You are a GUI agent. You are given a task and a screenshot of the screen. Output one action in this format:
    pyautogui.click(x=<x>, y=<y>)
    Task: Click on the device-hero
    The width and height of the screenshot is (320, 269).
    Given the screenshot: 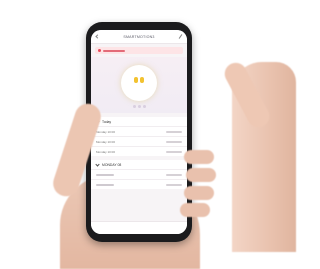 What is the action you would take?
    pyautogui.click(x=139, y=85)
    